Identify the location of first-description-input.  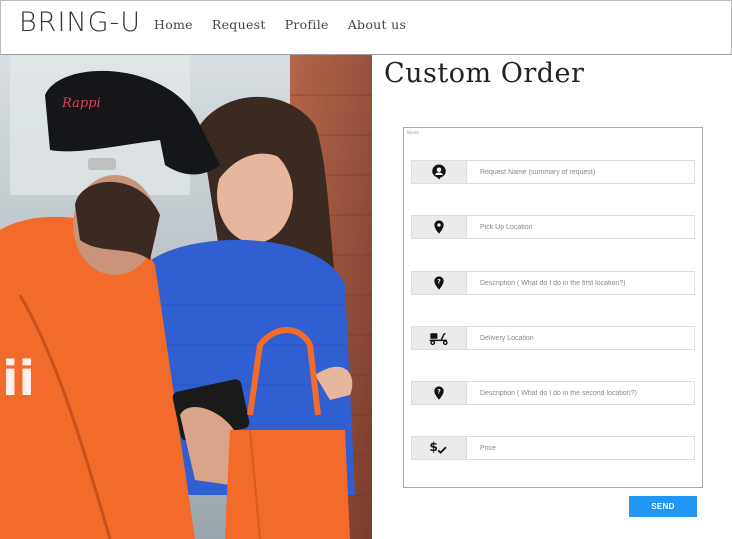
(580, 283).